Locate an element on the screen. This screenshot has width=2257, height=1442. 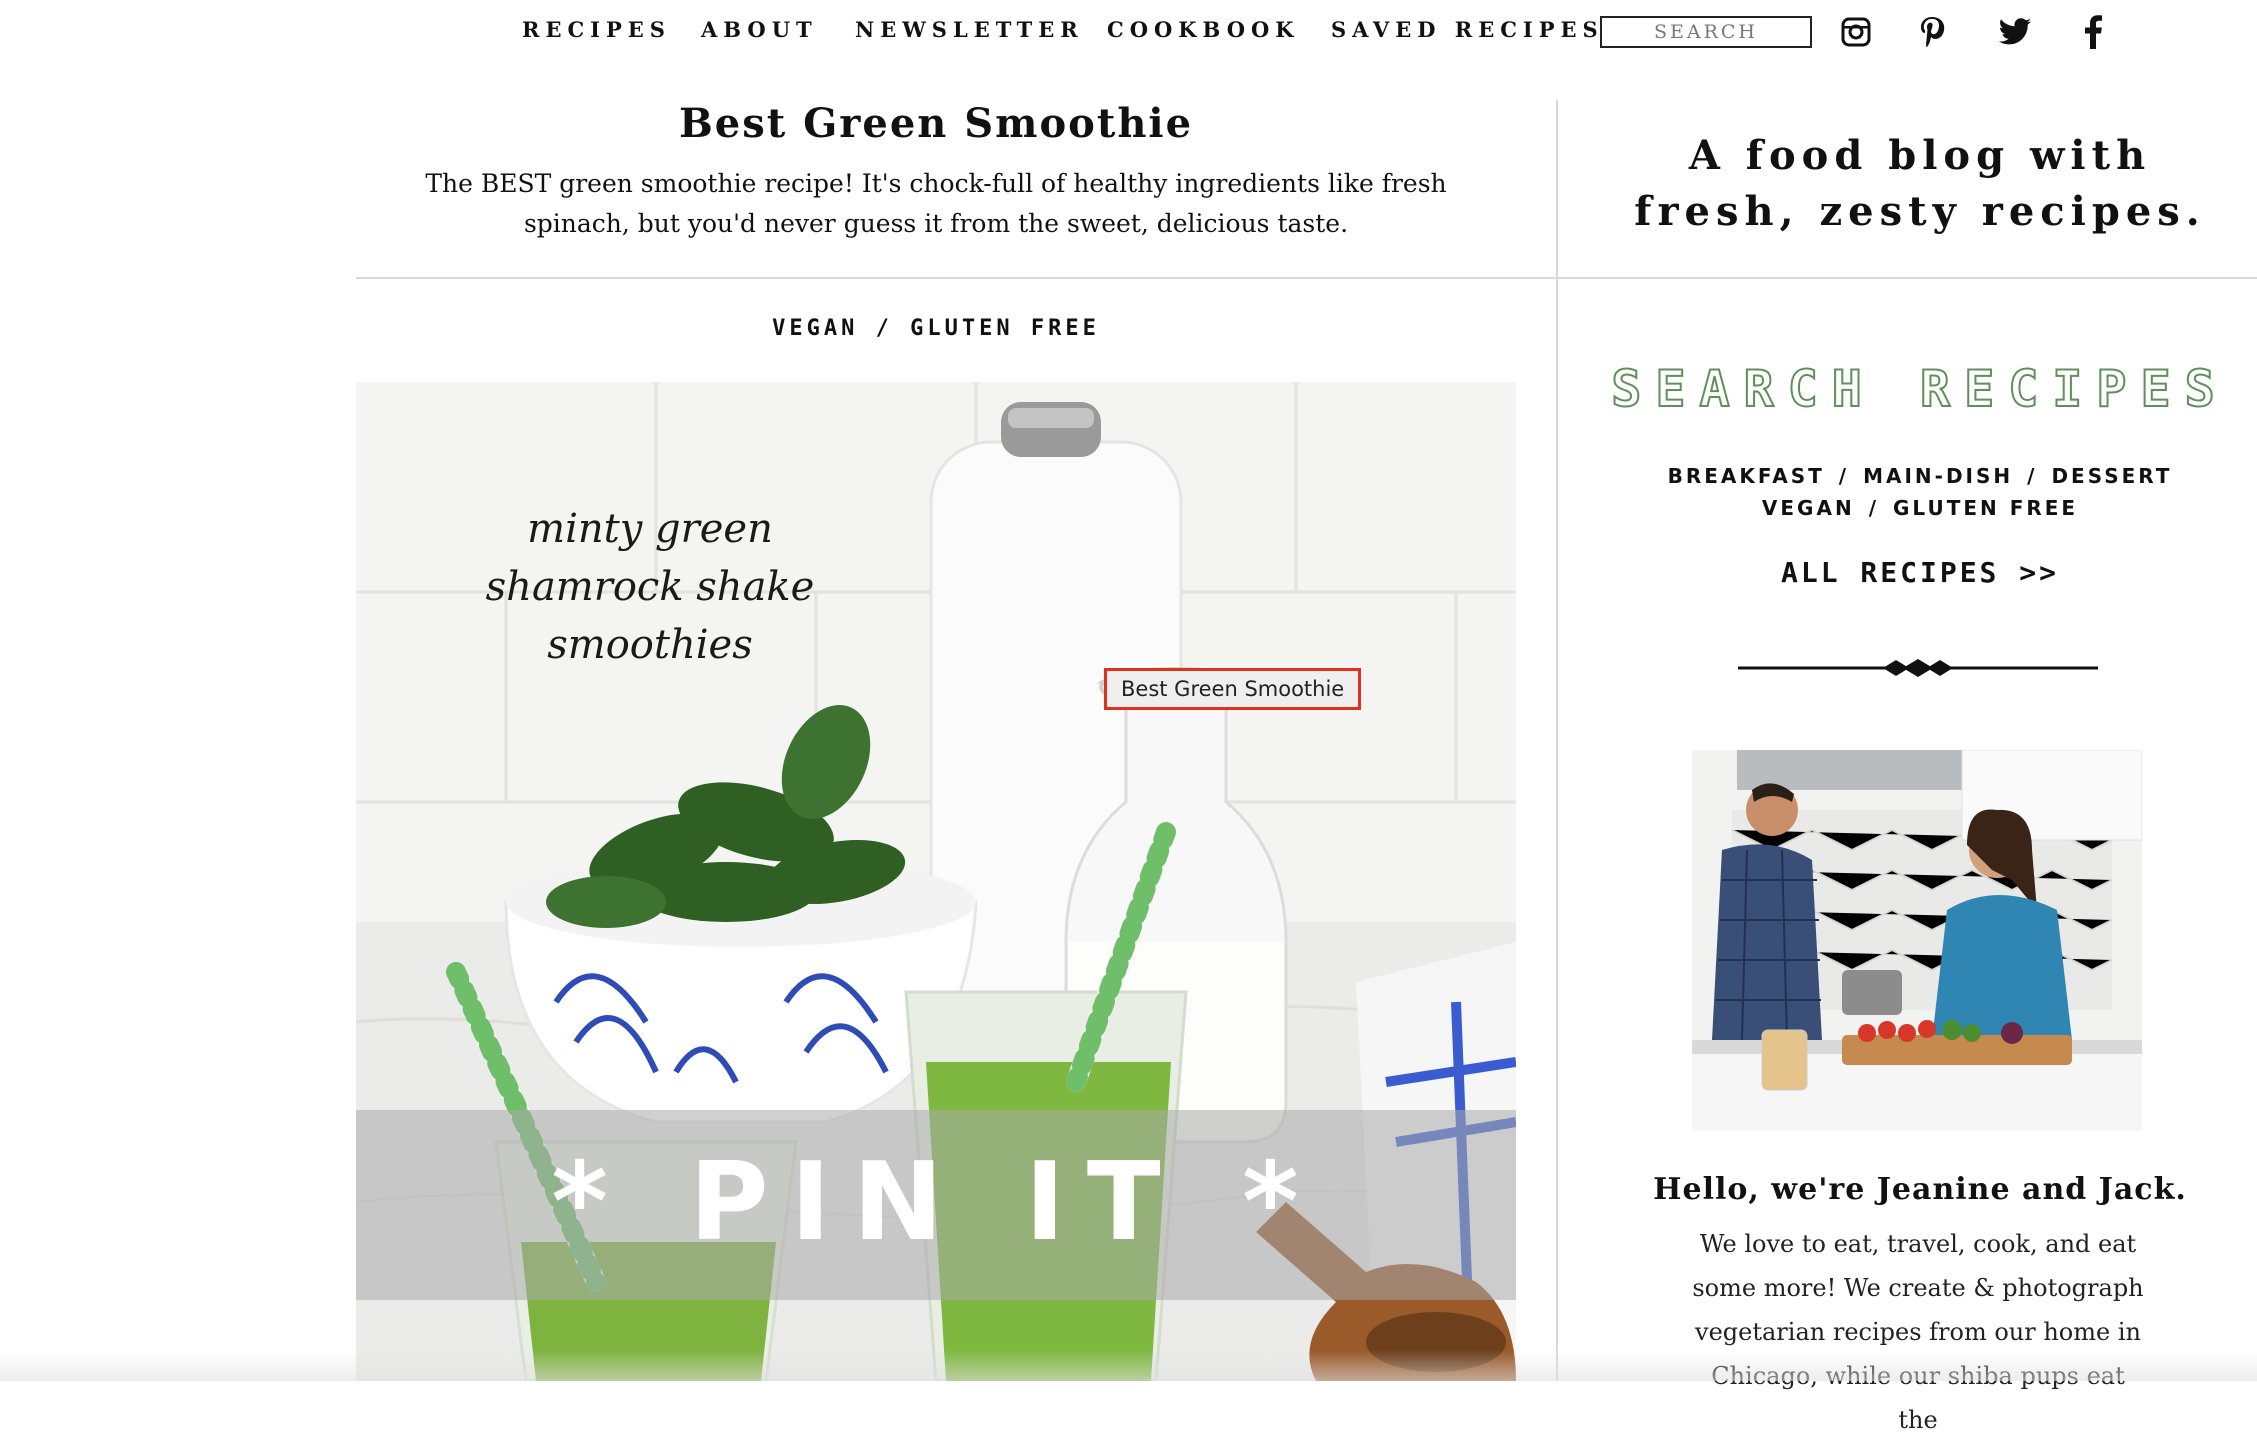
category-main-dish: MAIN-DISH is located at coordinates (1938, 476).